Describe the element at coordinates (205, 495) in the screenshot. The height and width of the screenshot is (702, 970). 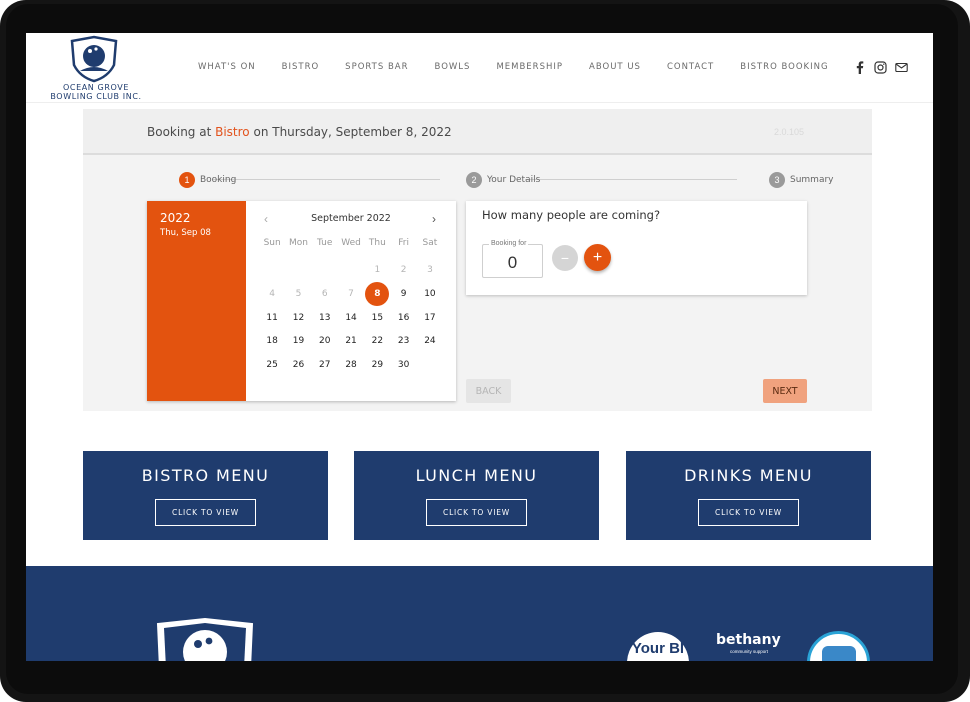
I see `bistro-menu-card: BISTRO MENU CLICK TO VIEW` at that location.